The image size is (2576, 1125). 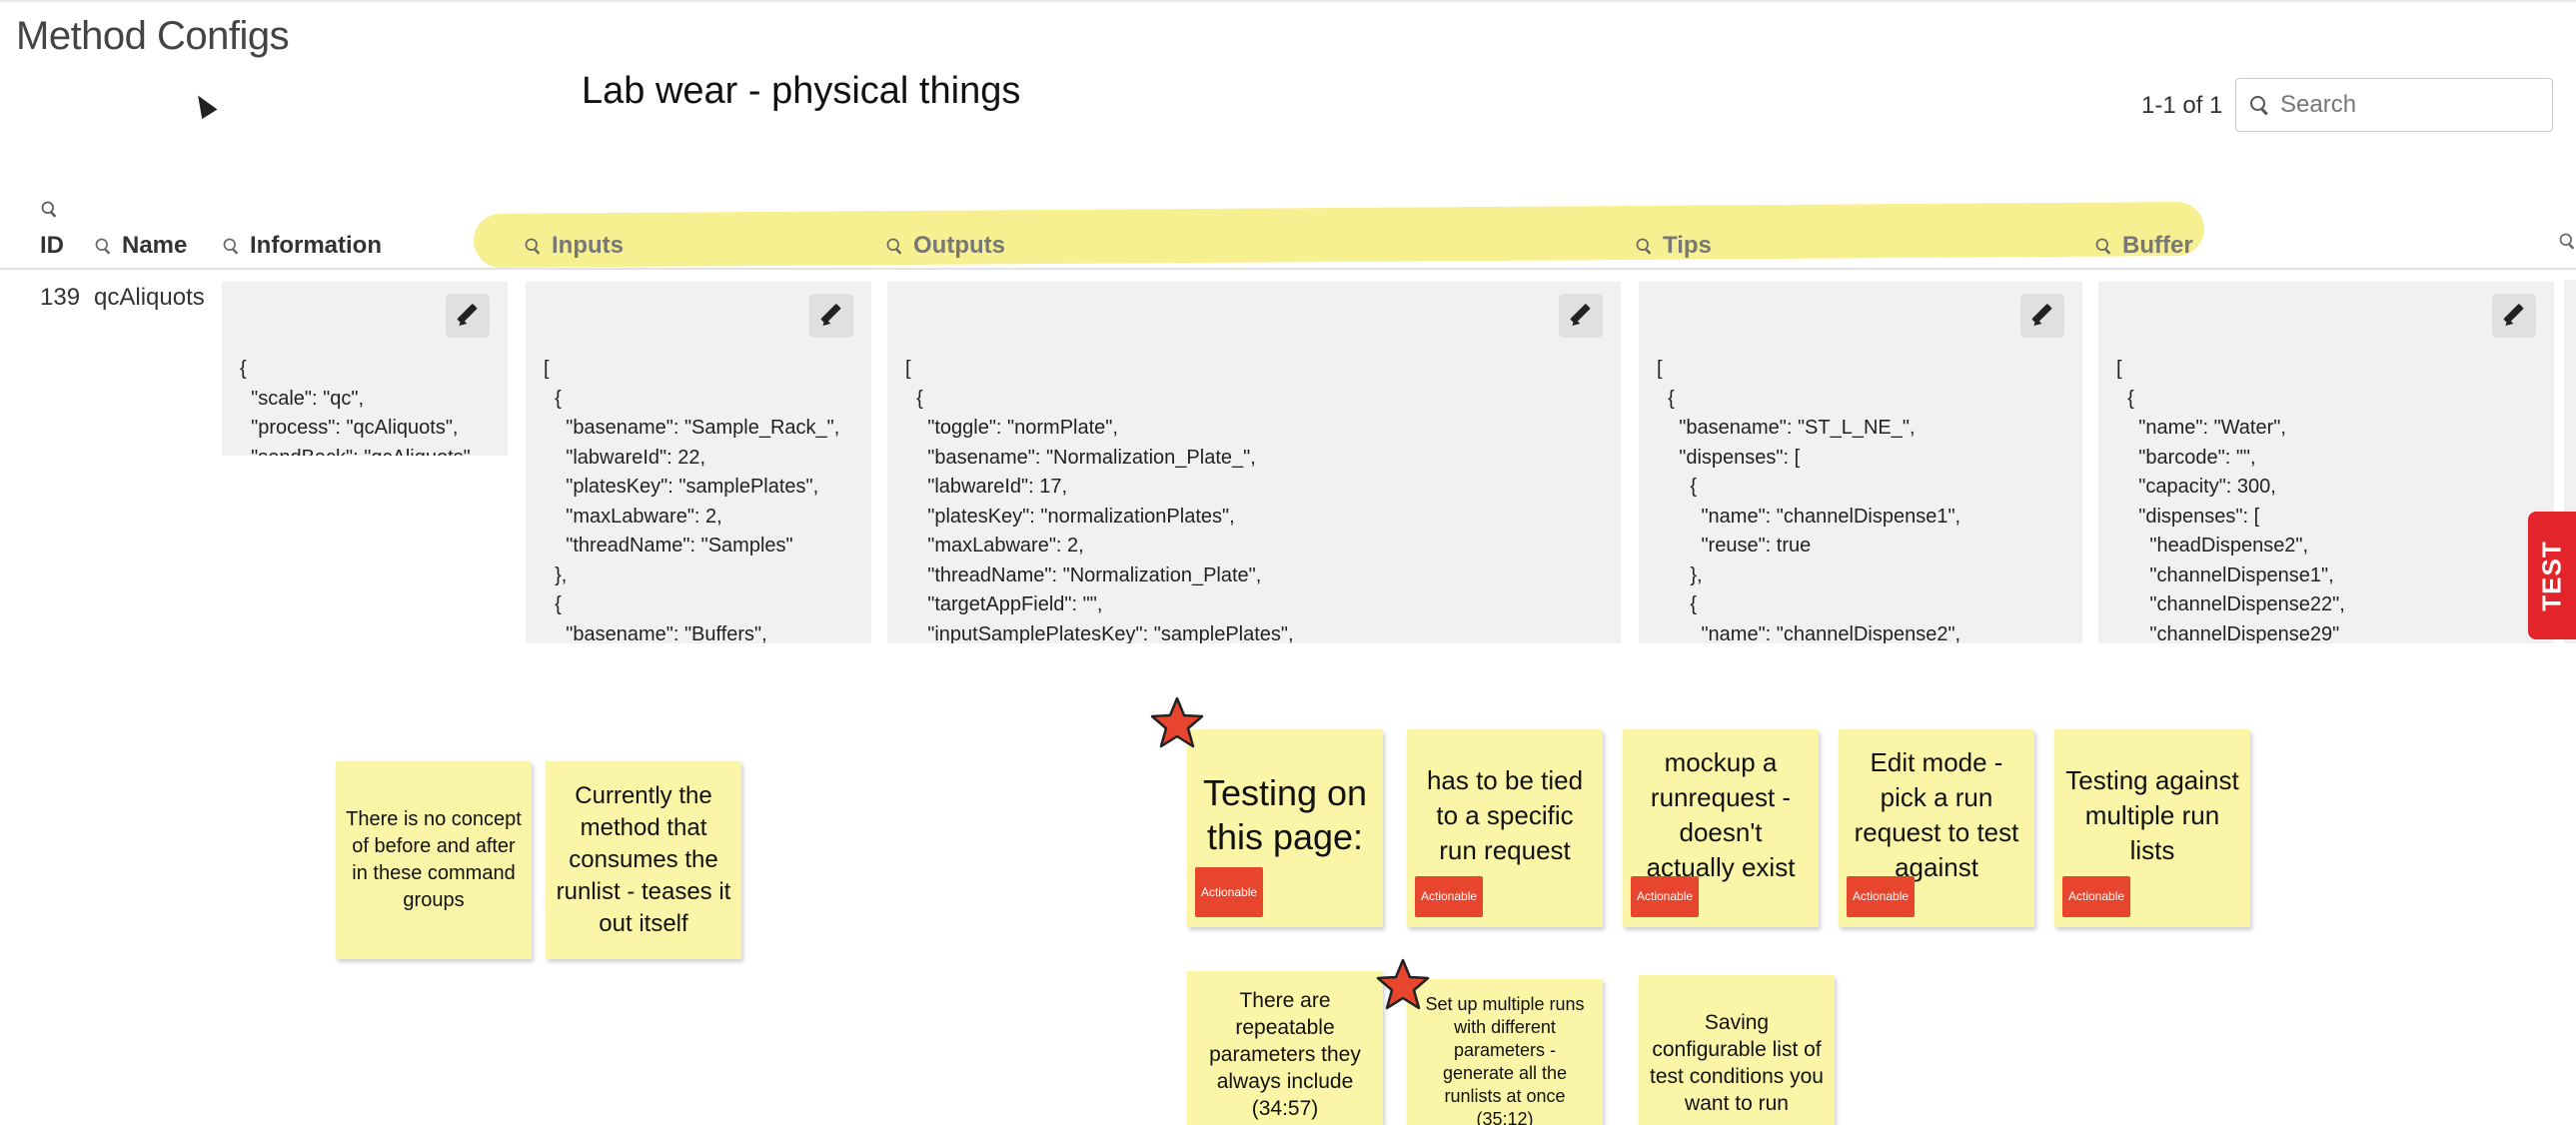 I want to click on id-filter-search-icon, so click(x=49, y=209).